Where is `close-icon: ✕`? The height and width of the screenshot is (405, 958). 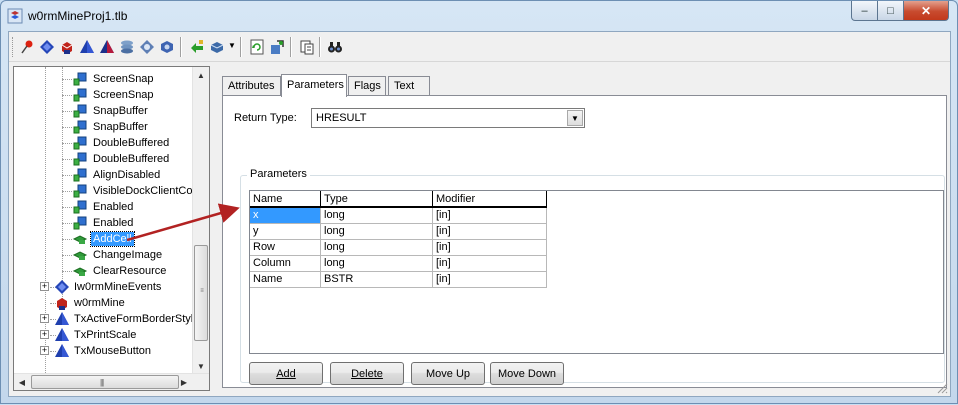
close-icon: ✕ is located at coordinates (926, 10).